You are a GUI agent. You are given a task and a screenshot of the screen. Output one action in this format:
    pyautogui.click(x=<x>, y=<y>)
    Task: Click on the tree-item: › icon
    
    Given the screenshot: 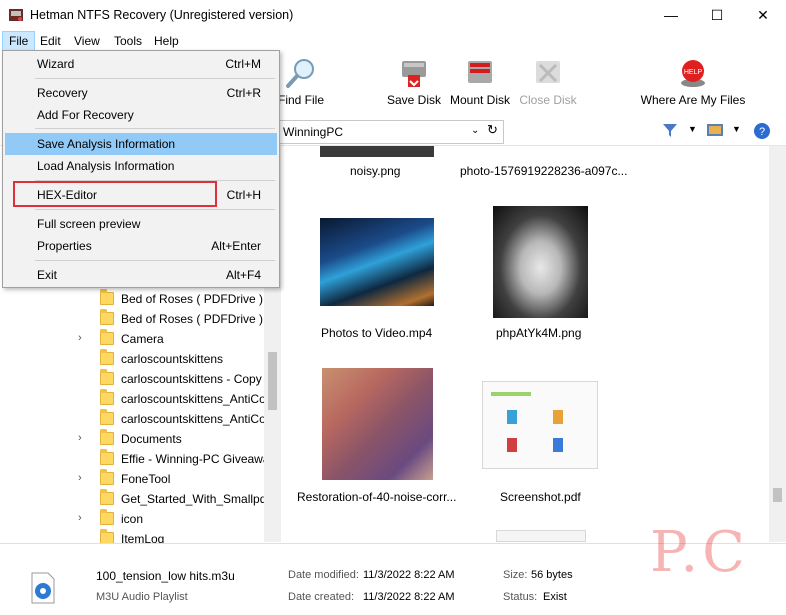 What is the action you would take?
    pyautogui.click(x=132, y=519)
    